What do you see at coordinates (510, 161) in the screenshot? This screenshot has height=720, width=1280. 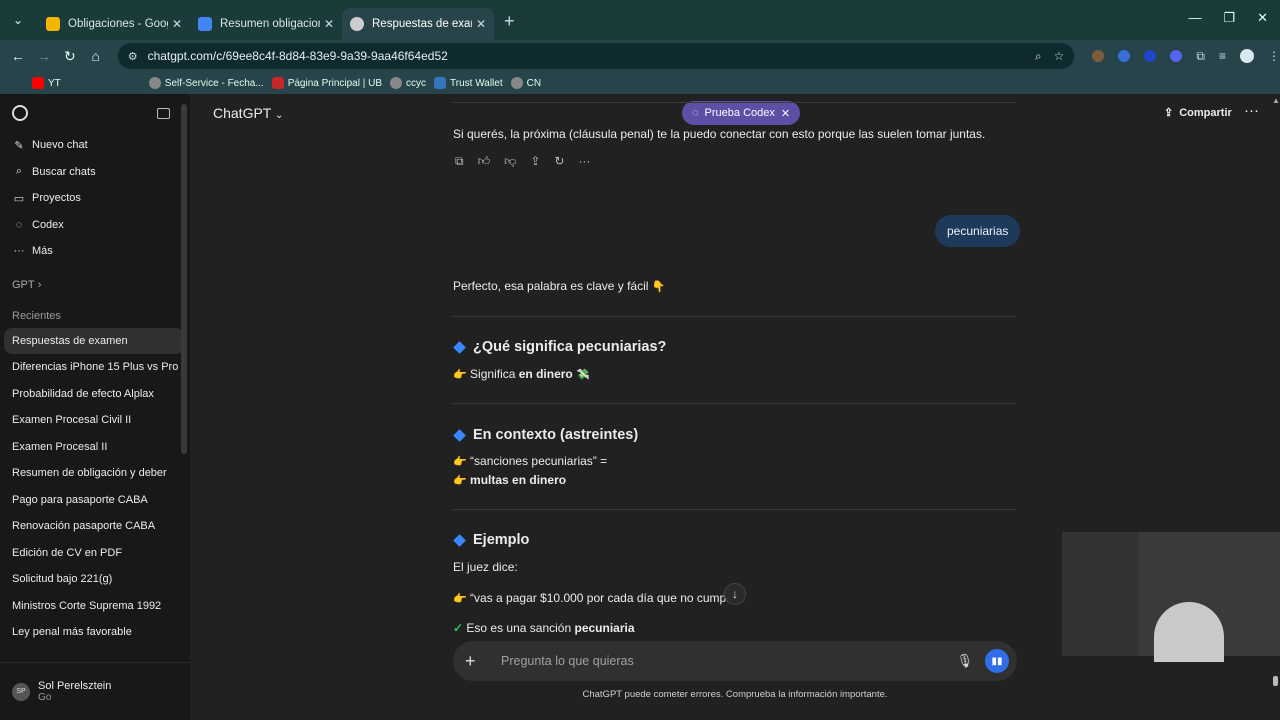 I see `thumbs-down-icon: 👎︎` at bounding box center [510, 161].